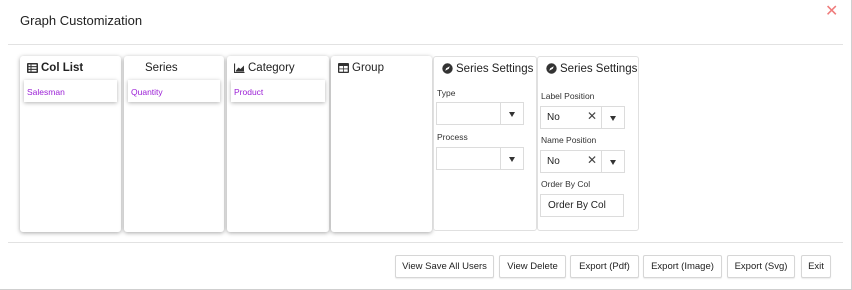  Describe the element at coordinates (70, 91) in the screenshot. I see `list-item-salesman: Salesman` at that location.